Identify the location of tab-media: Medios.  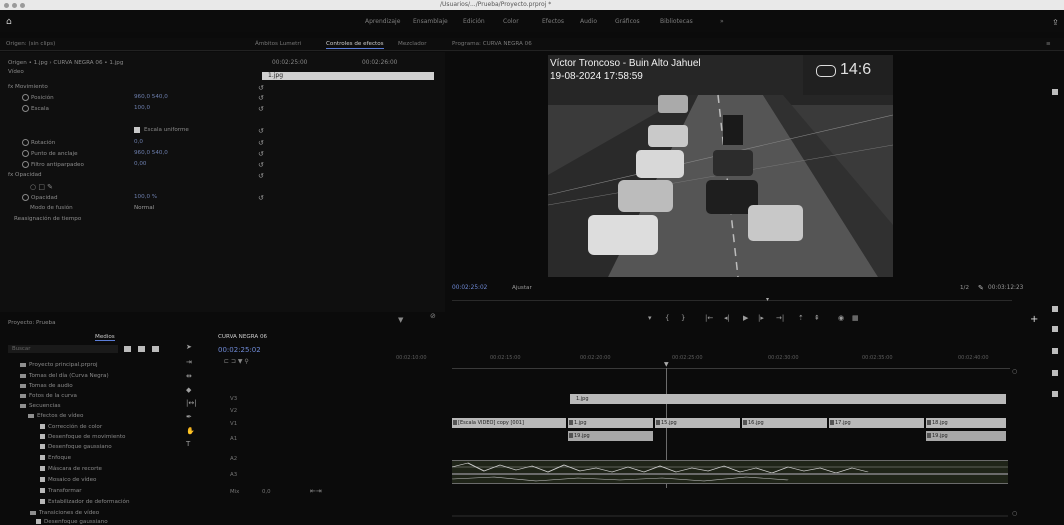
(105, 337).